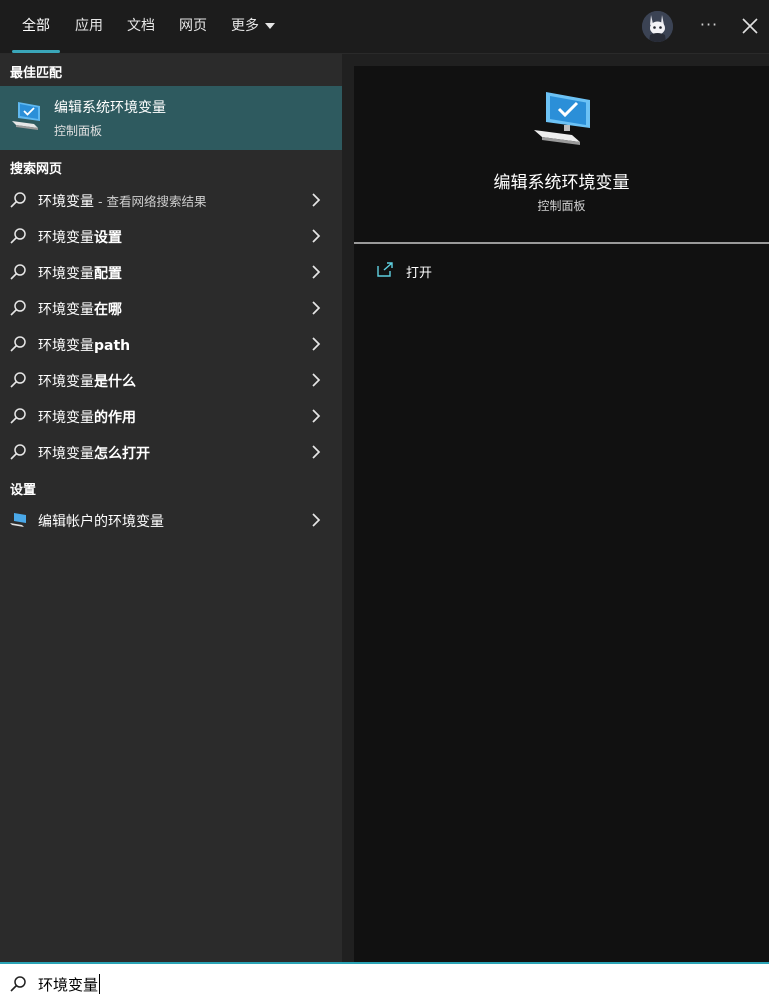 The width and height of the screenshot is (769, 1004). Describe the element at coordinates (245, 26) in the screenshot. I see `tab-label: 更多` at that location.